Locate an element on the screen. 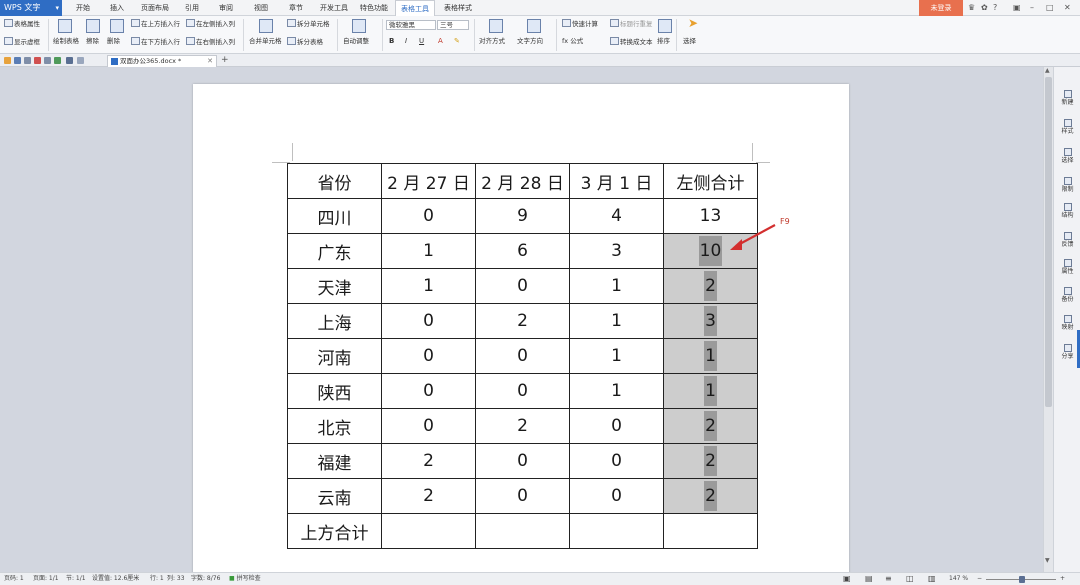  zoom-slider-knob is located at coordinates (1022, 579).